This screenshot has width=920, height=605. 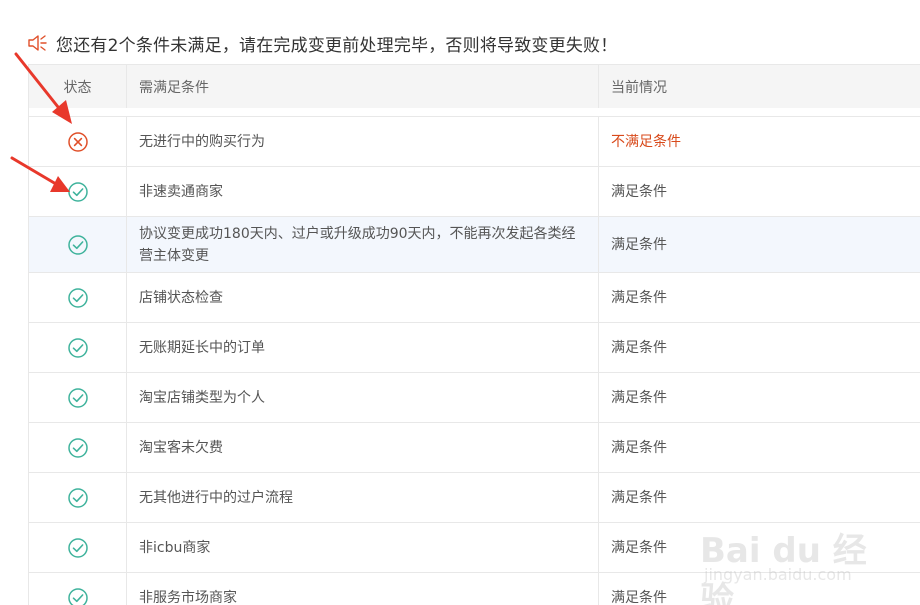 What do you see at coordinates (363, 497) in the screenshot?
I see `condition-cell: 无其他进行中的过户流程` at bounding box center [363, 497].